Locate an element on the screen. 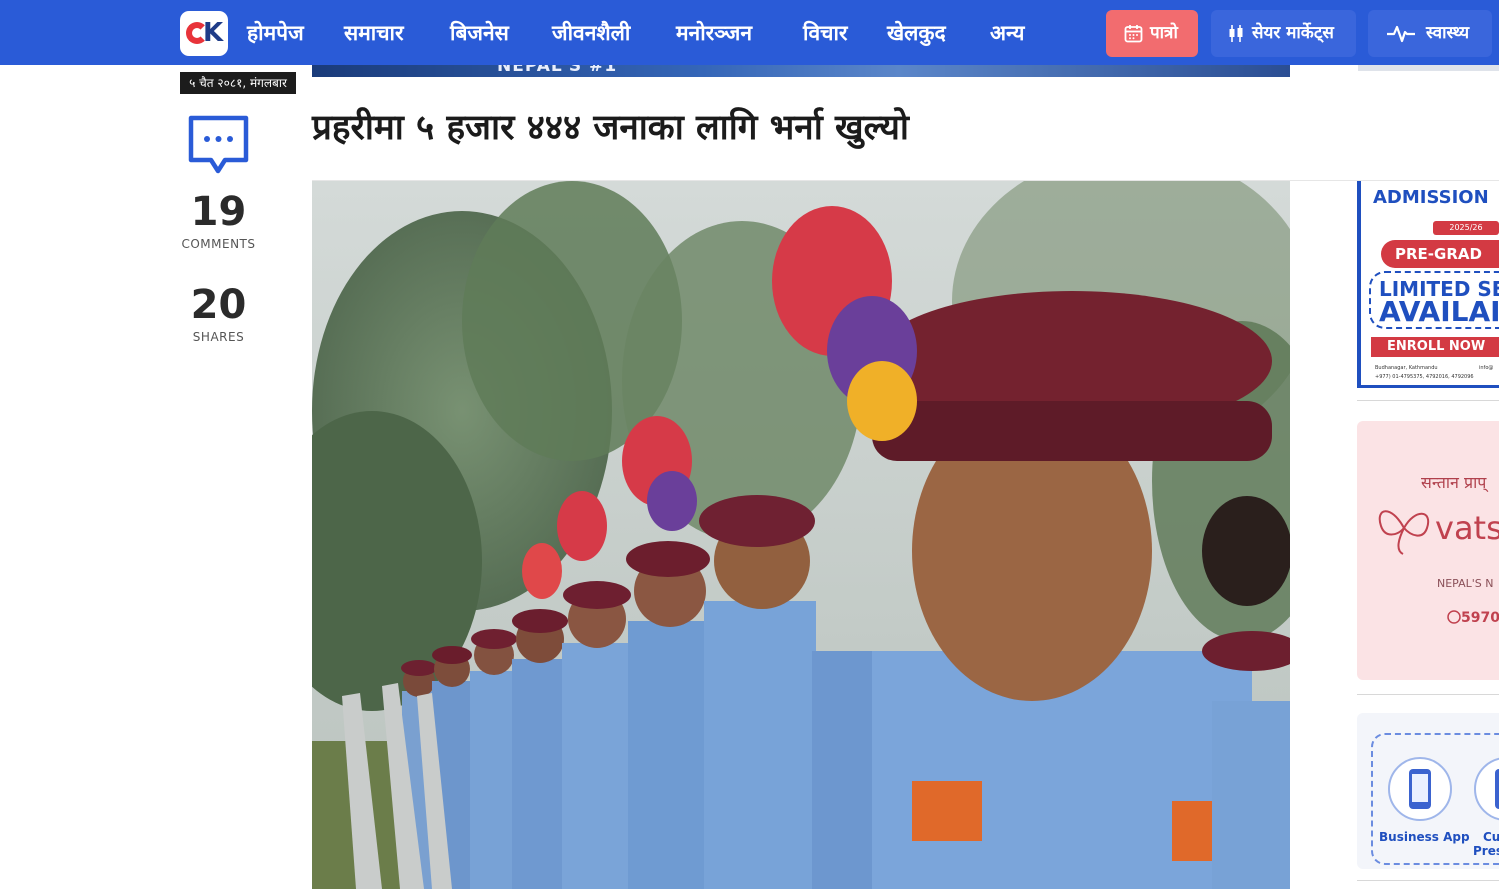 This screenshot has height=889, width=1499. health-label: स्वास्थ्य is located at coordinates (1448, 33).